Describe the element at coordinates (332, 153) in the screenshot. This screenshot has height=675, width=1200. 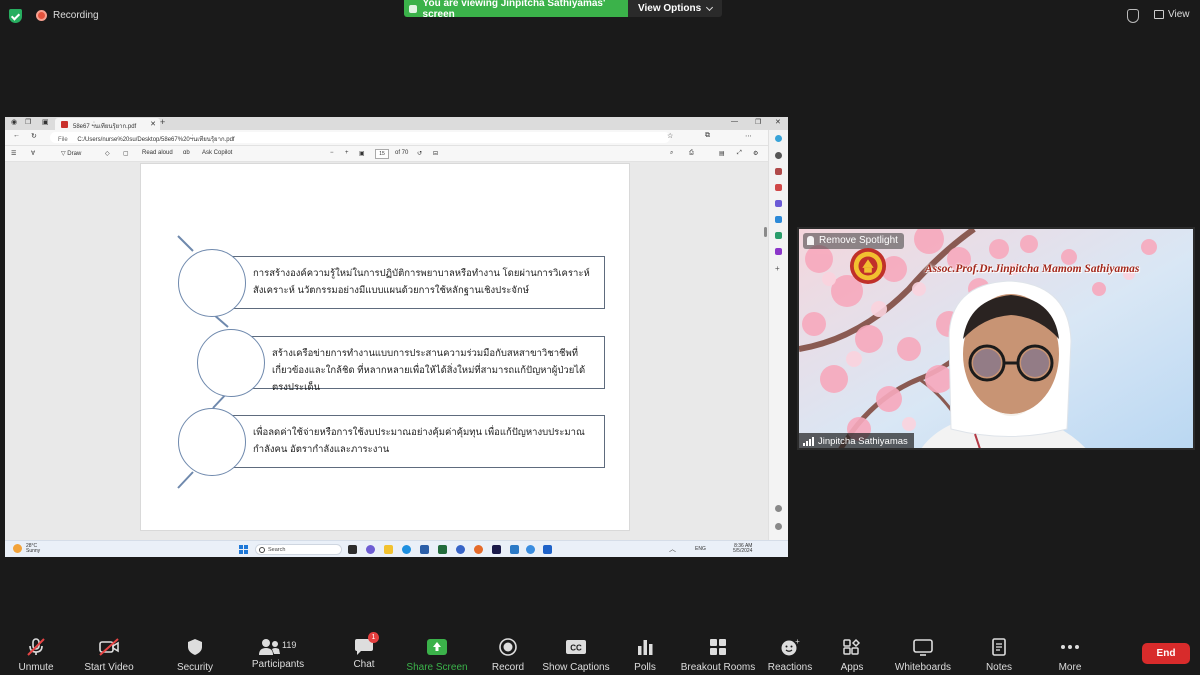
I see `zoom-out-icon: −` at that location.